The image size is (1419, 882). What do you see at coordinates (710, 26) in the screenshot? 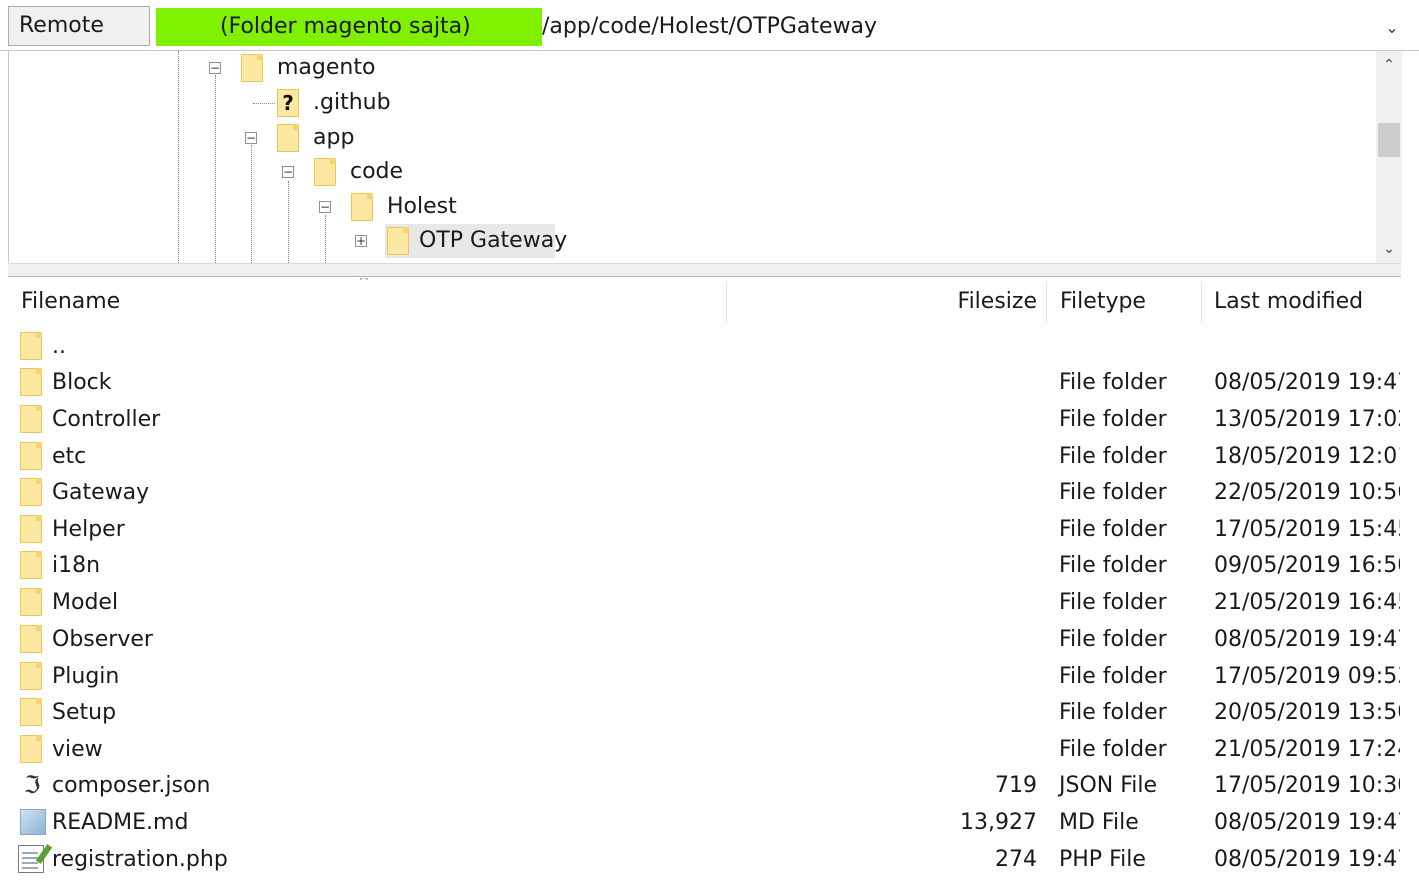
I see `path-text: /app/code/Holest/OTPGateway` at bounding box center [710, 26].